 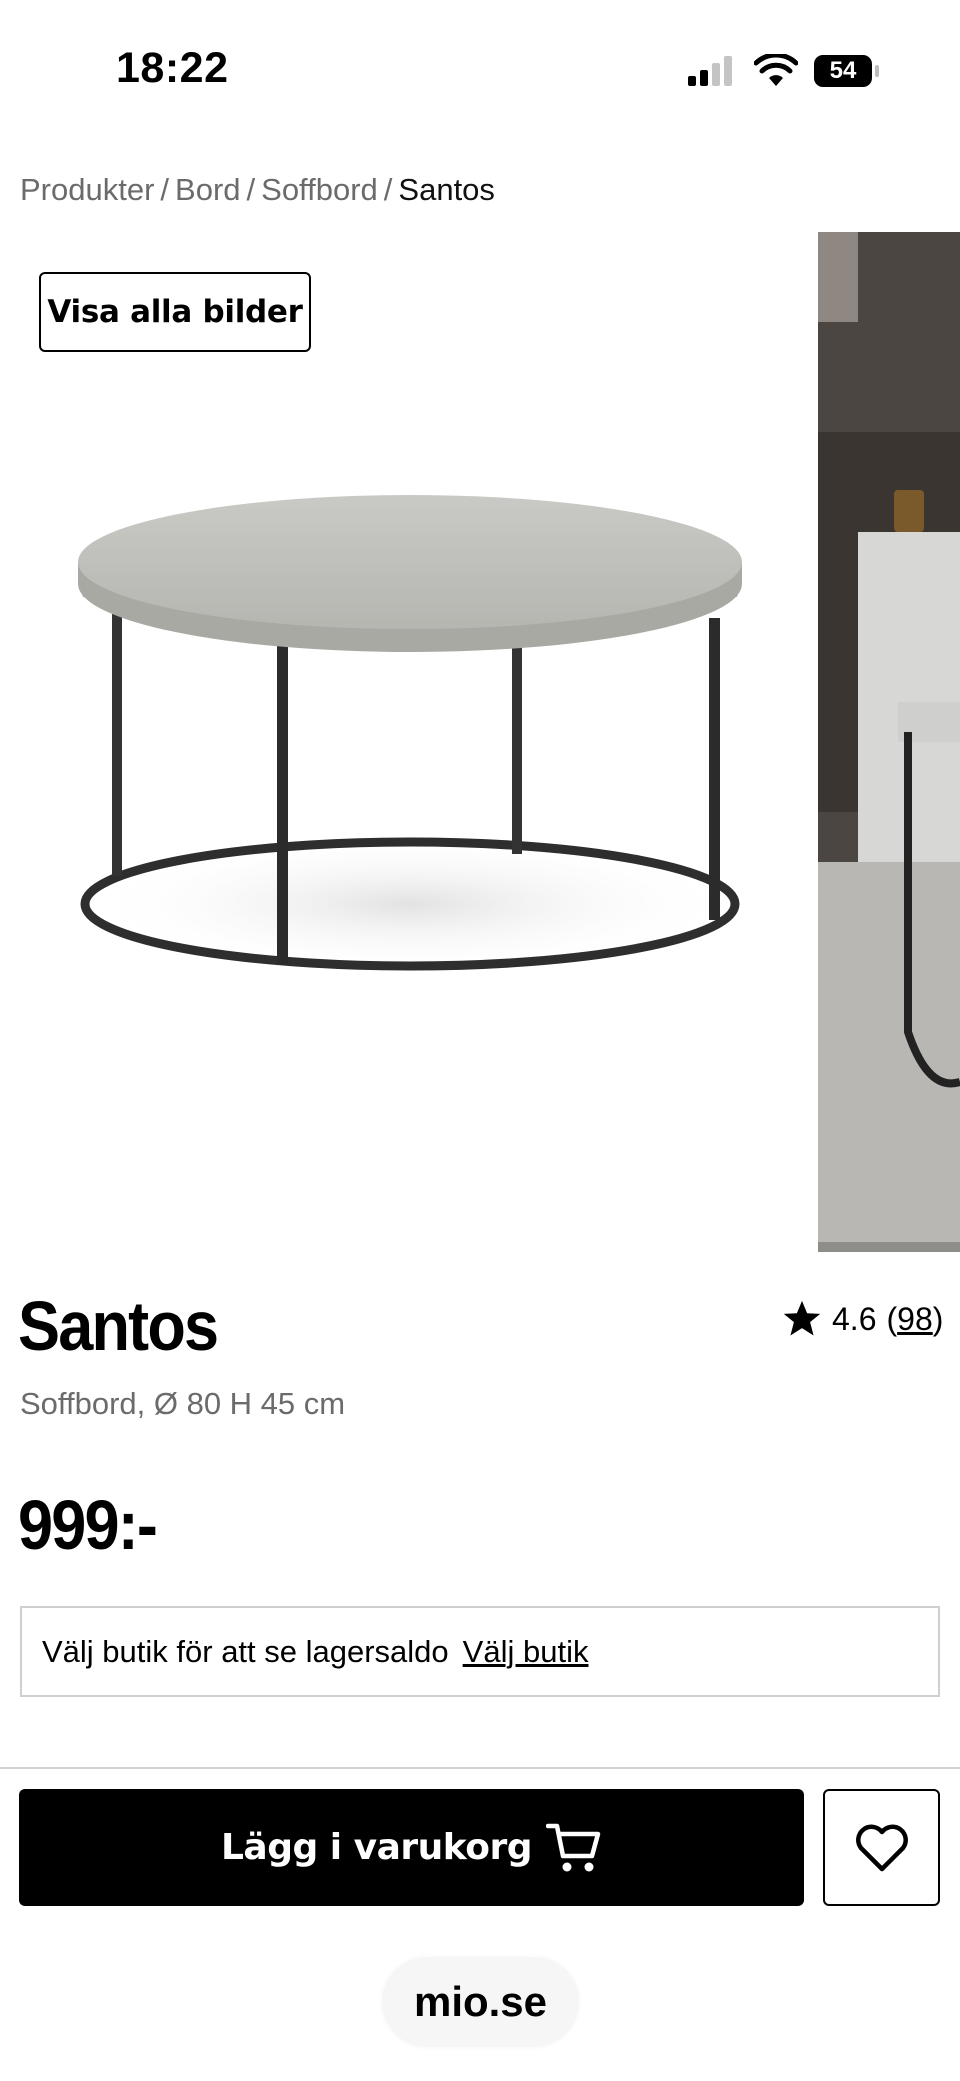 I want to click on product-rating: 4.6 (98), so click(x=862, y=1319).